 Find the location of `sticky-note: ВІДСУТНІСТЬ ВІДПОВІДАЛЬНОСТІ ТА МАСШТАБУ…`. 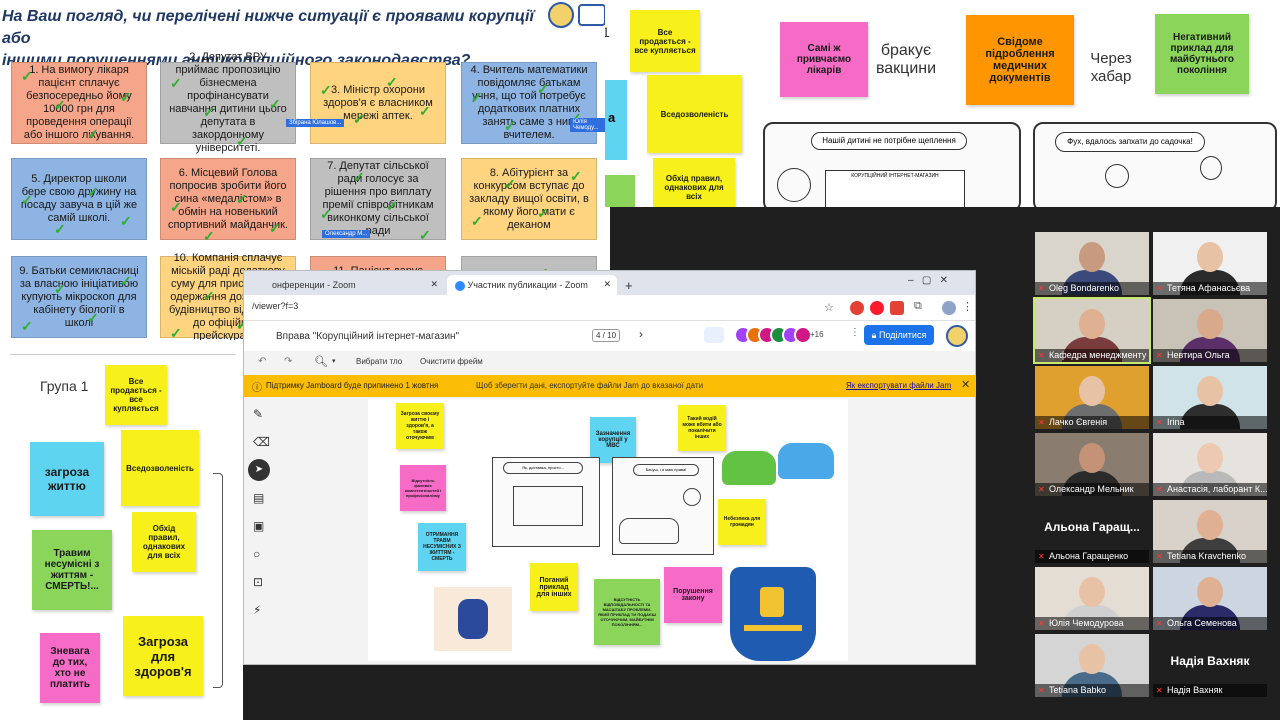

sticky-note: ВІДСУТНІСТЬ ВІДПОВІДАЛЬНОСТІ ТА МАСШТАБУ… is located at coordinates (627, 612).